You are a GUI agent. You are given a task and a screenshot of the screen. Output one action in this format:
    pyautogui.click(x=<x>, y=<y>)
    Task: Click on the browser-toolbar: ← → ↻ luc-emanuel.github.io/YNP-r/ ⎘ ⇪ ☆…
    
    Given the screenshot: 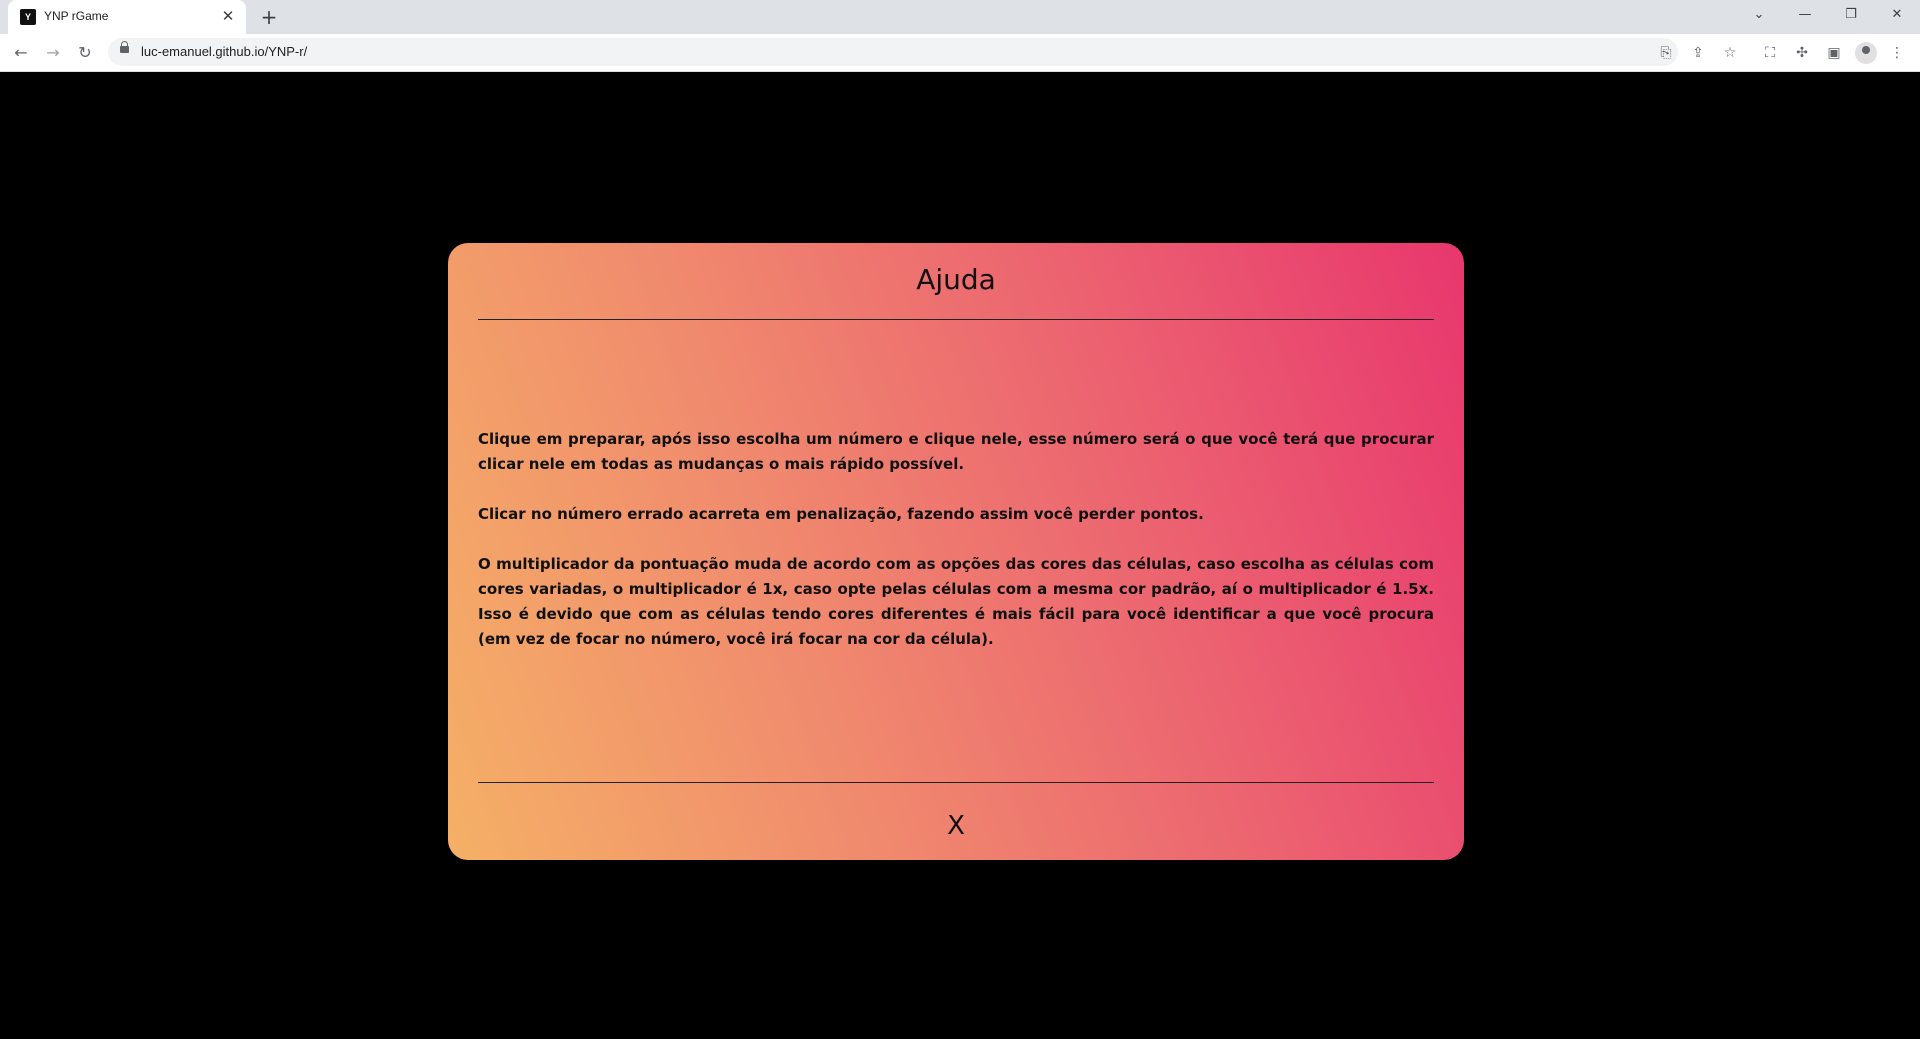 What is the action you would take?
    pyautogui.click(x=960, y=53)
    